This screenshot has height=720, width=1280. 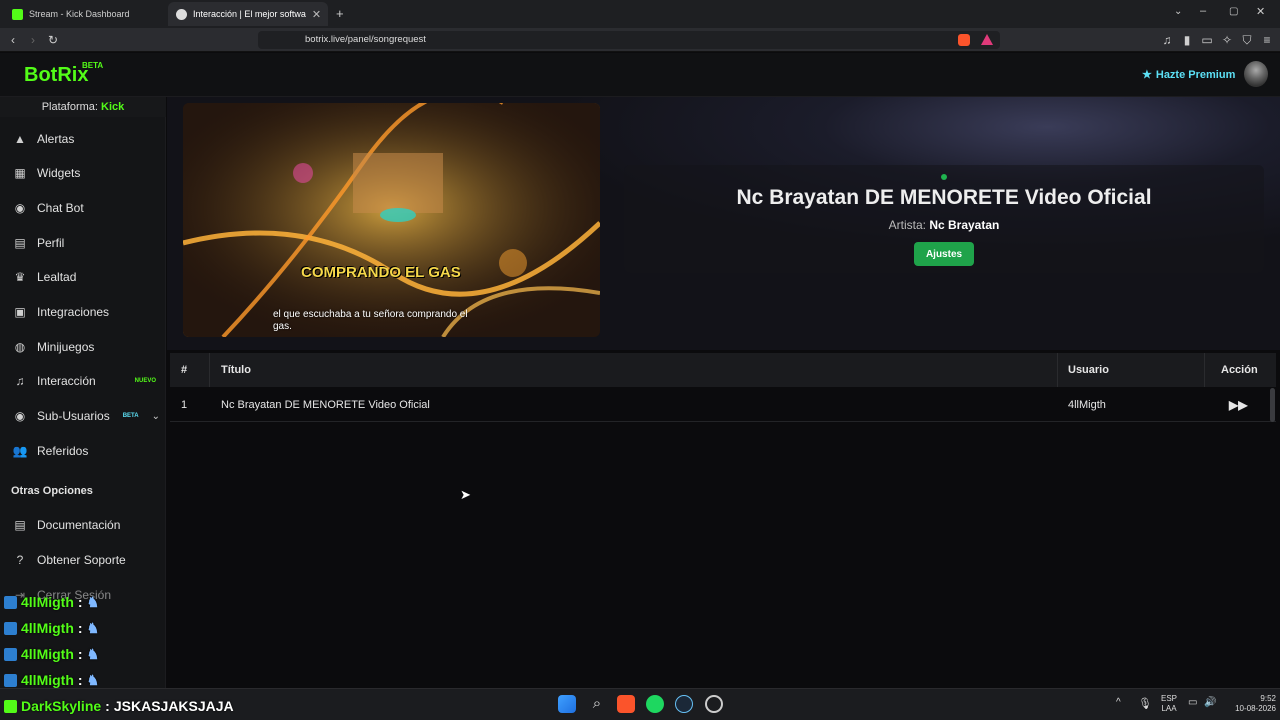 What do you see at coordinates (73, 416) in the screenshot?
I see `sidebar-item-label: Sub-Usuarios` at bounding box center [73, 416].